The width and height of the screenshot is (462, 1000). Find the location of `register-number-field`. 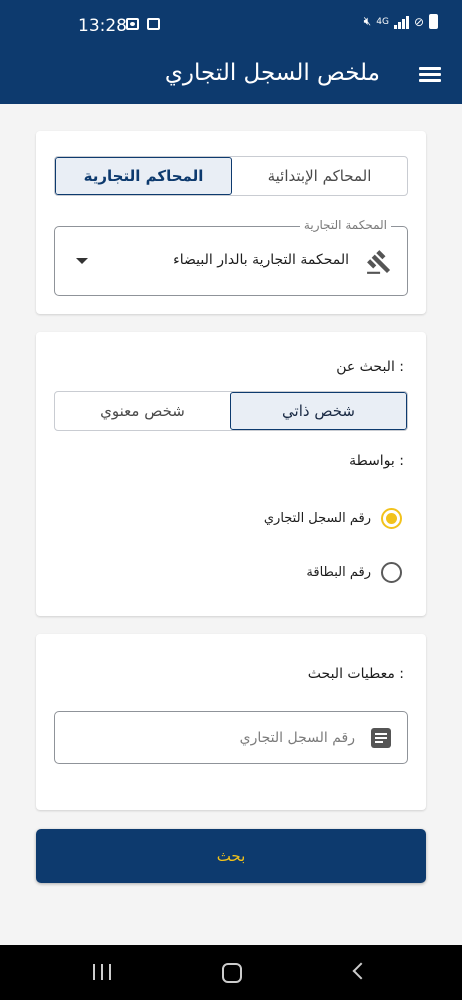

register-number-field is located at coordinates (231, 737).